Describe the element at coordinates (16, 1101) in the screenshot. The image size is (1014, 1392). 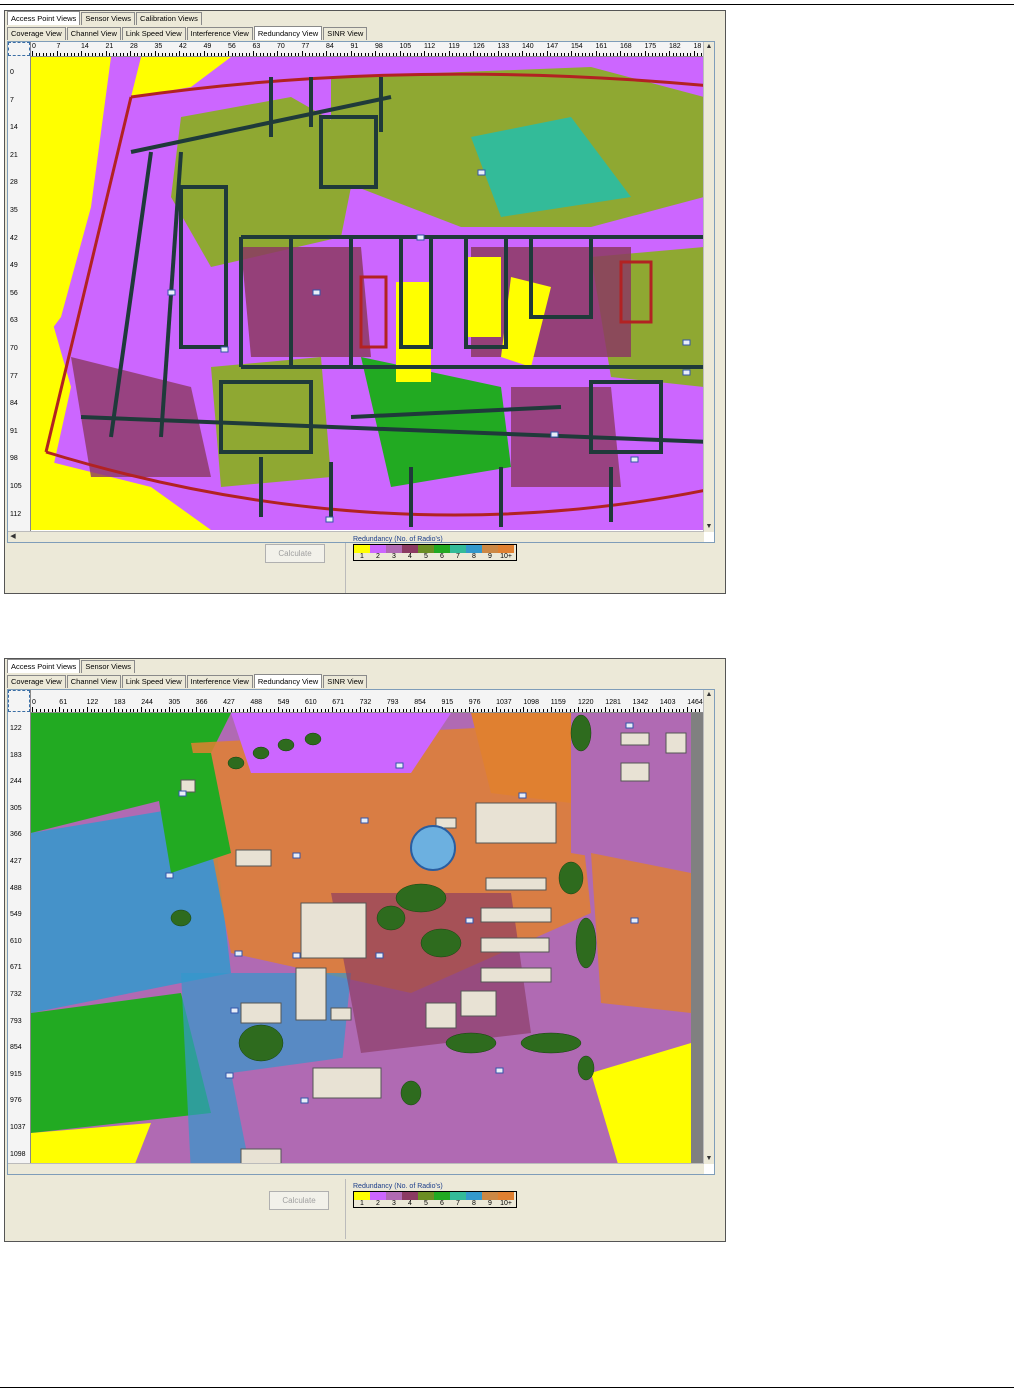
I see `ruler-y-label: 976` at that location.